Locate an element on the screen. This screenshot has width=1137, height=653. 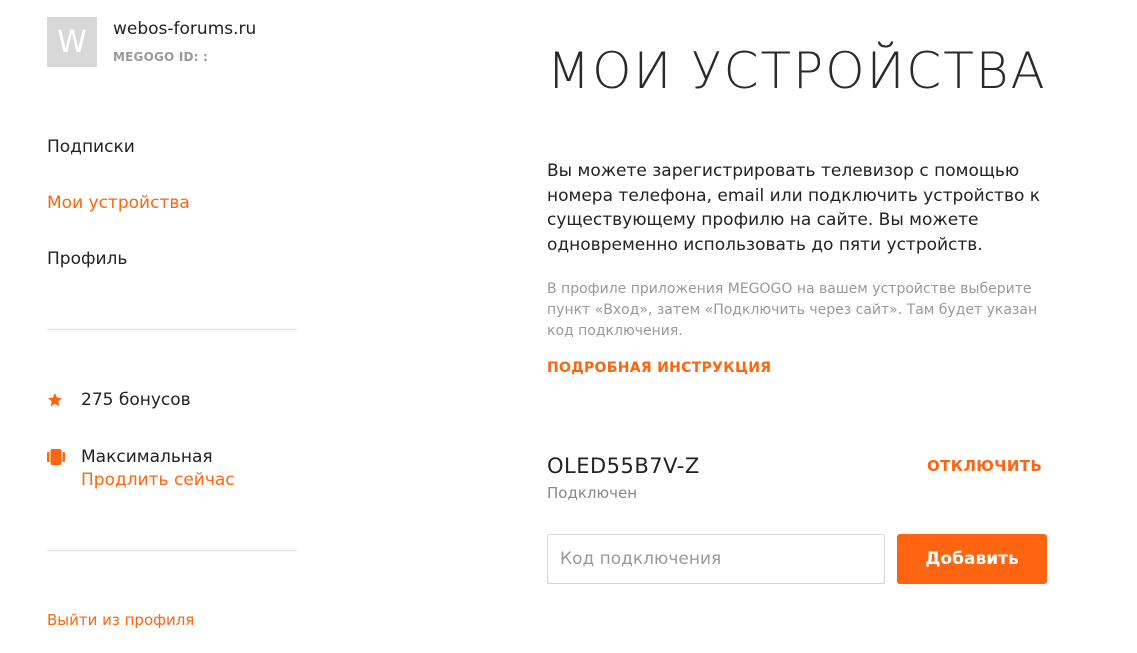
logout-link: Выйти из профиля is located at coordinates (120, 620).